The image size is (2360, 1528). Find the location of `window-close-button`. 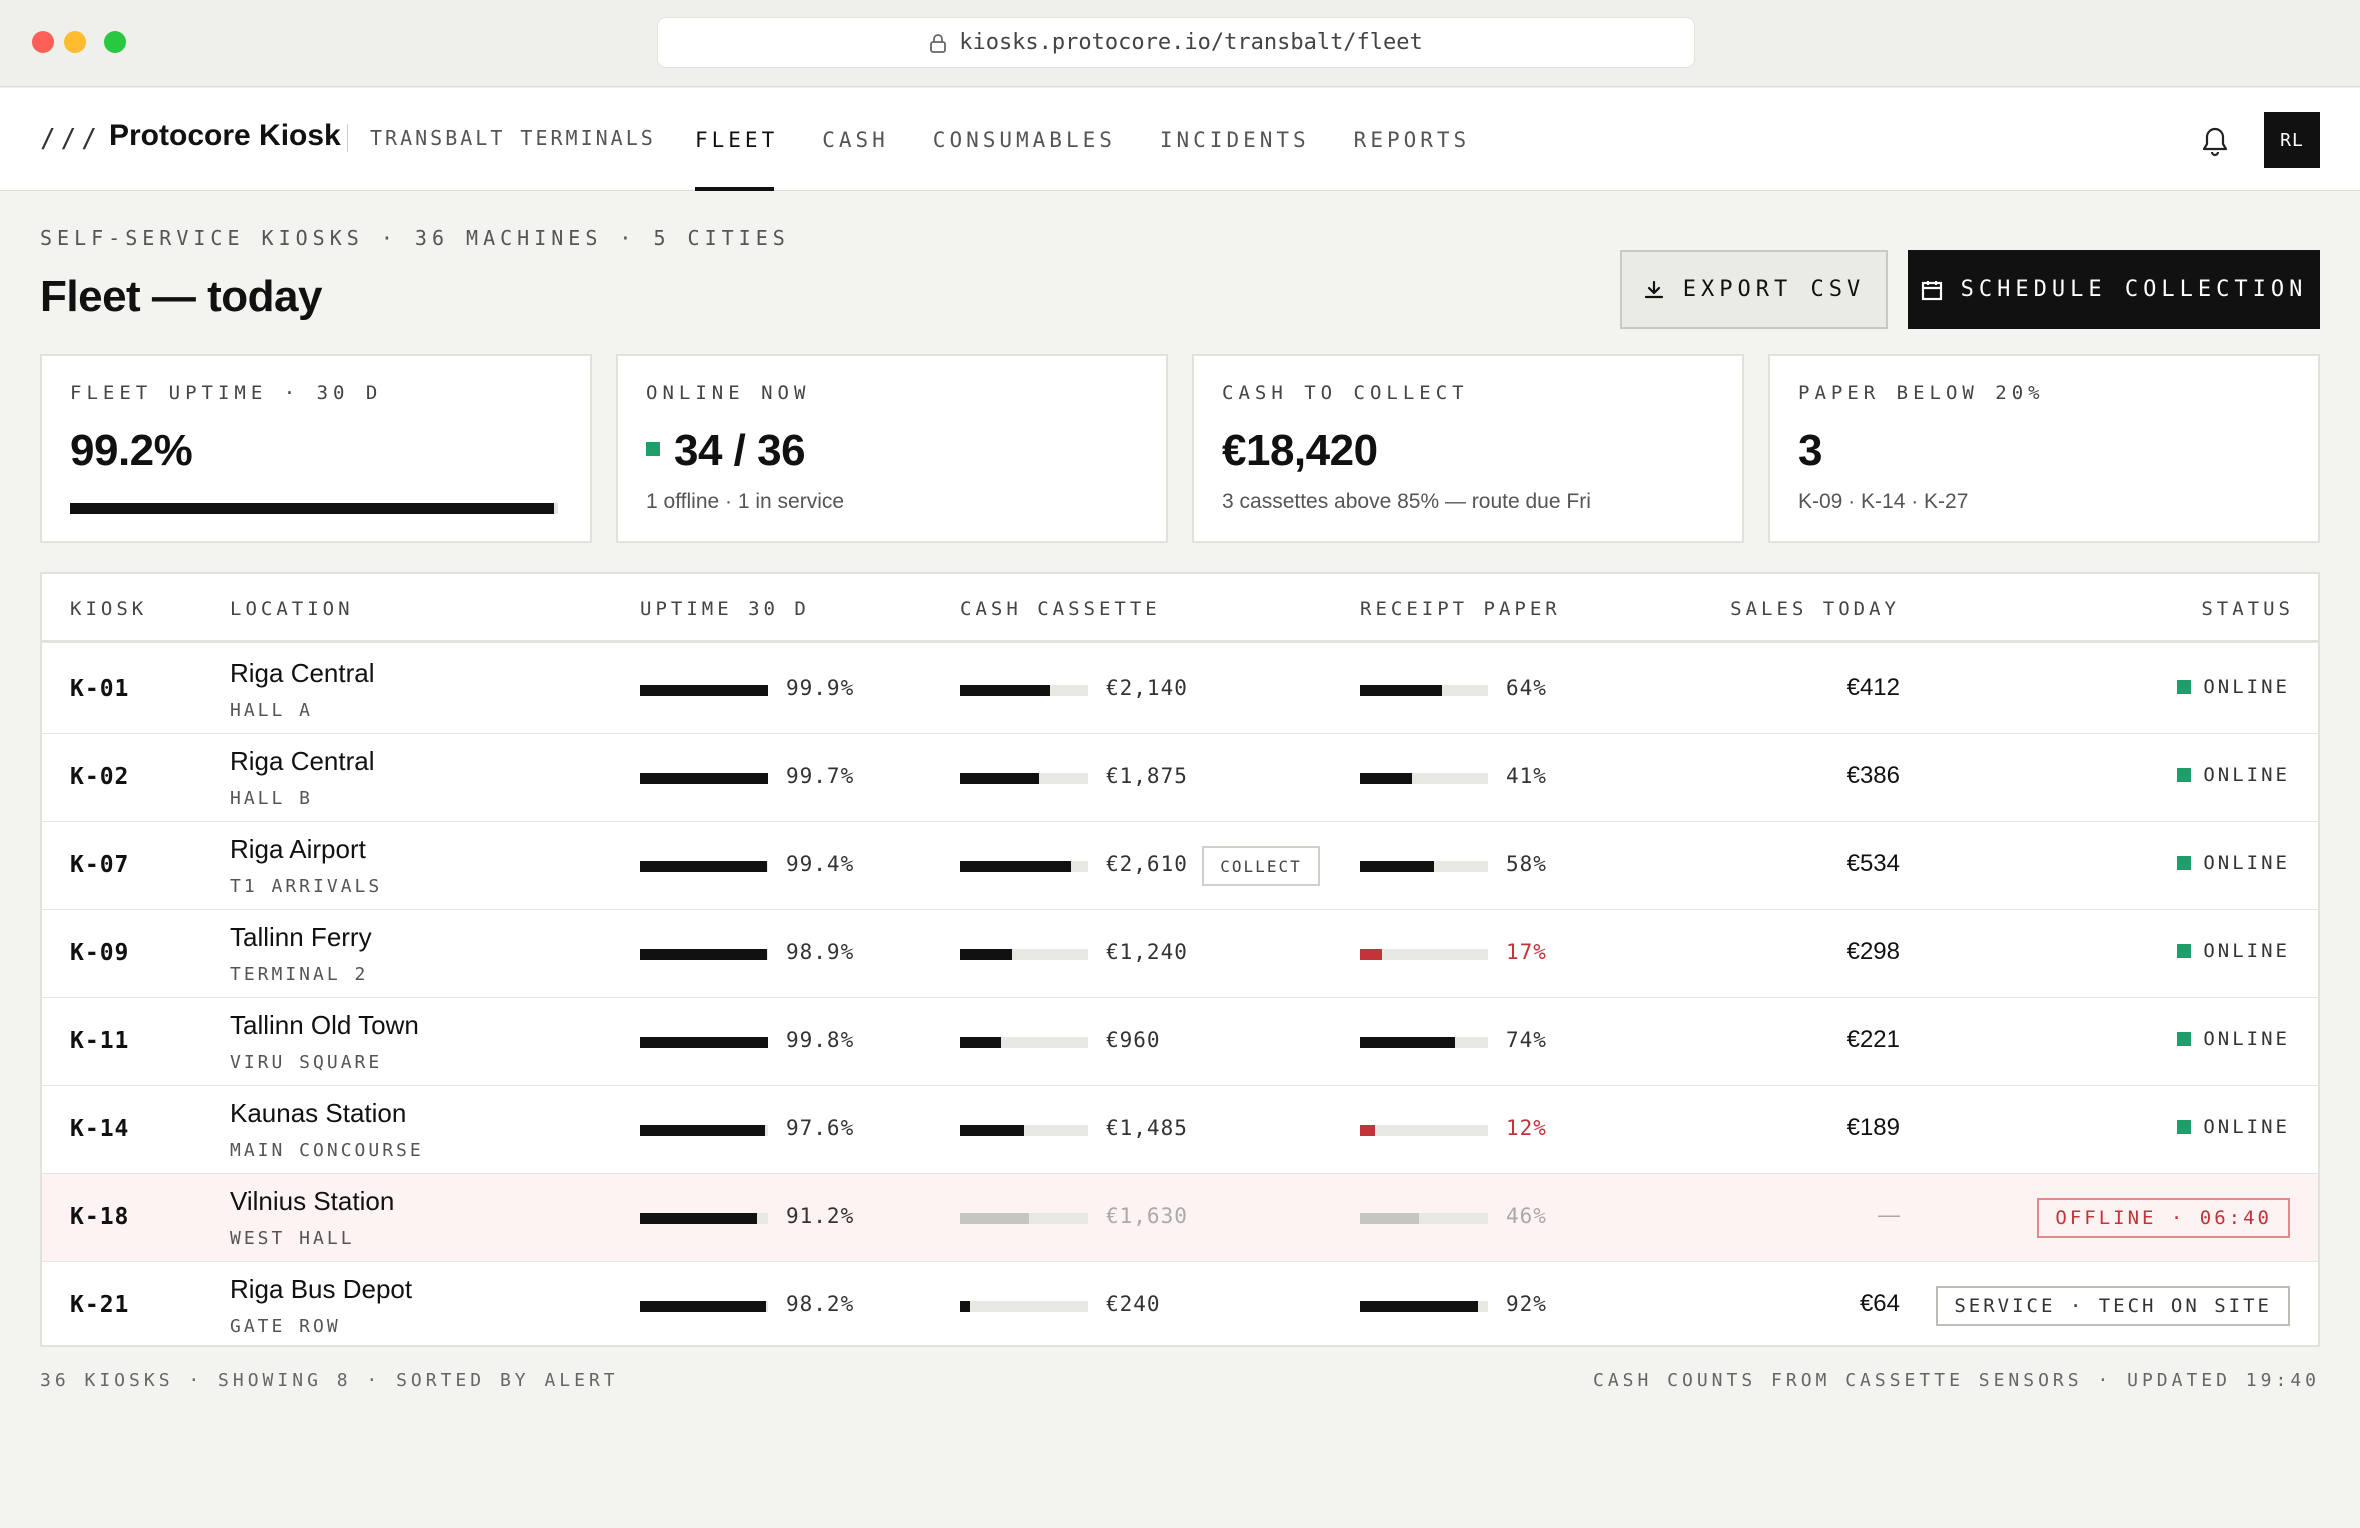

window-close-button is located at coordinates (43, 42).